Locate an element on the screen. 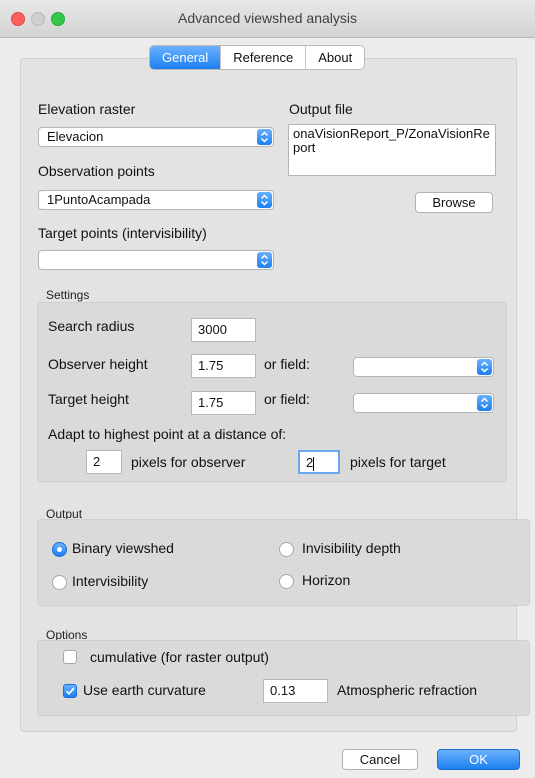 The height and width of the screenshot is (778, 535). invisibility-depth-label: Invisibility depth is located at coordinates (351, 548).